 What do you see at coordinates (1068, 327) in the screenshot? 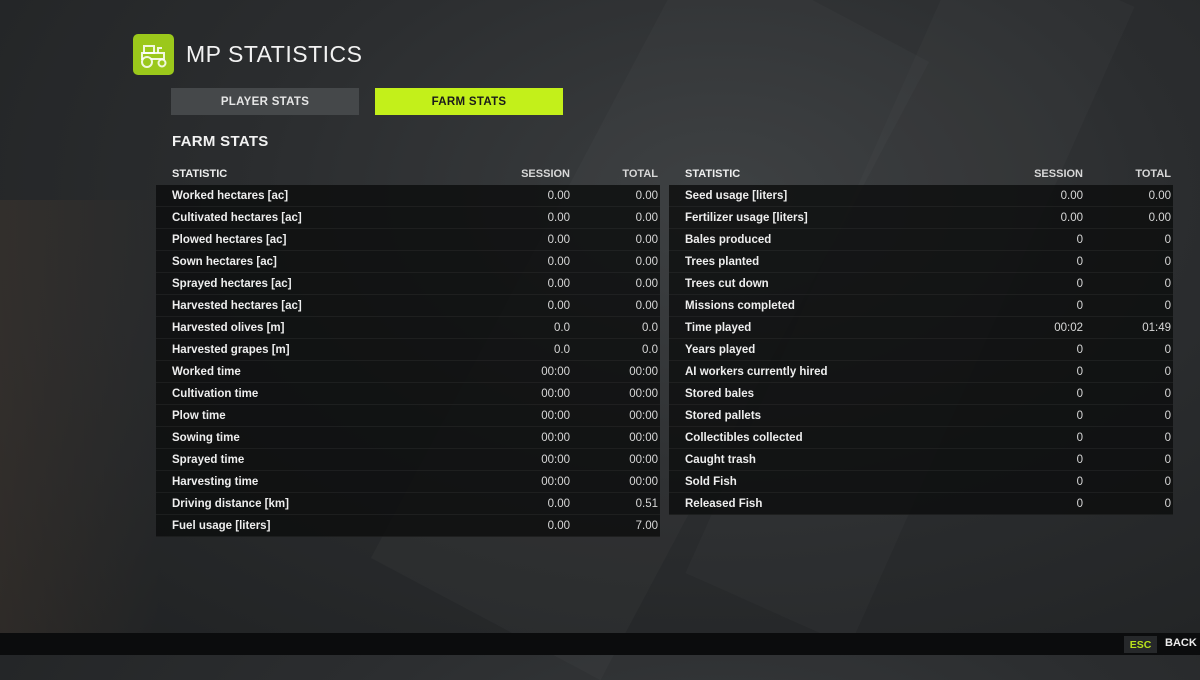
I see `session-value: 00:02` at bounding box center [1068, 327].